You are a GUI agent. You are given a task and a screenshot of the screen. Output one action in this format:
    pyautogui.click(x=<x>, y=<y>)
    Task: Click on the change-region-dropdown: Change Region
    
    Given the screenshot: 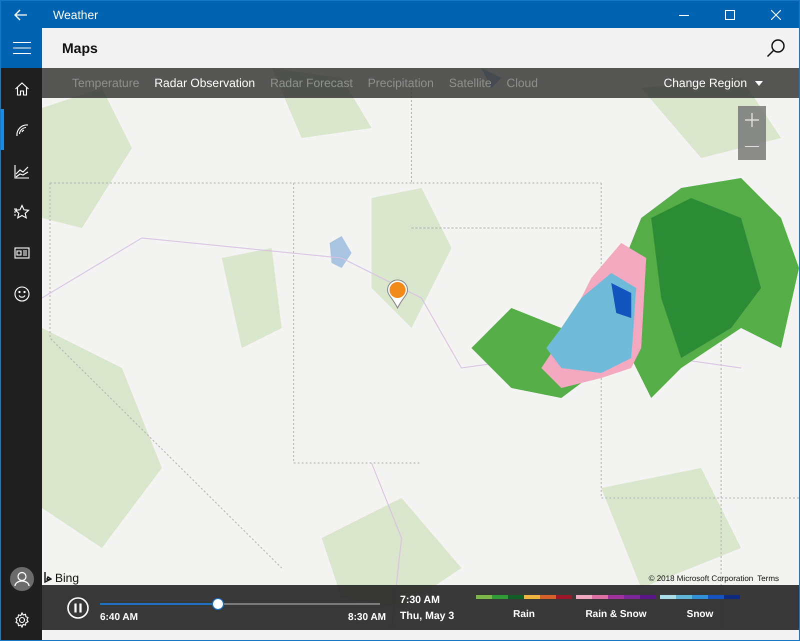 What is the action you would take?
    pyautogui.click(x=713, y=83)
    